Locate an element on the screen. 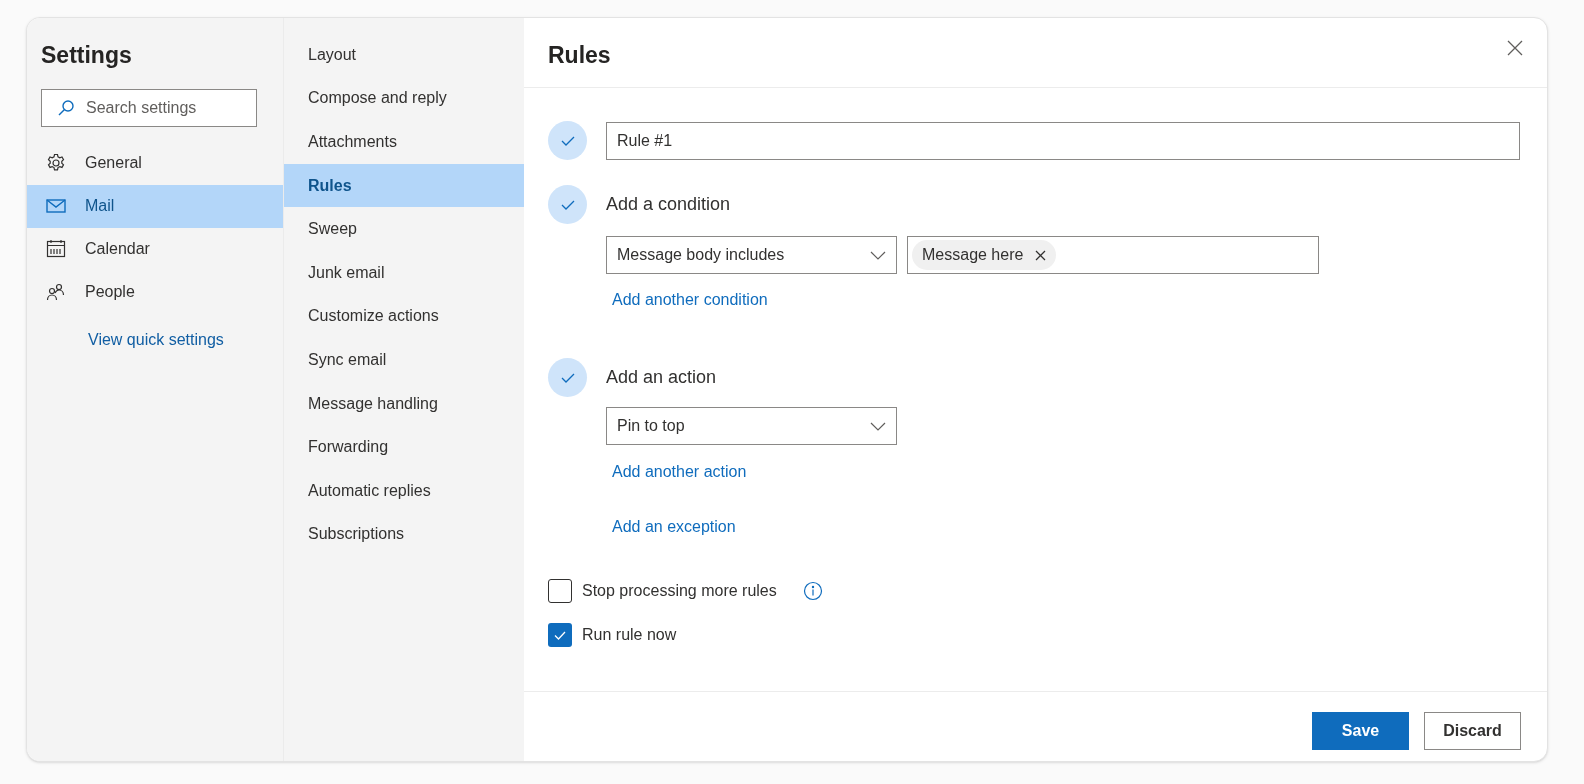 This screenshot has height=784, width=1584. people-icon is located at coordinates (56, 292).